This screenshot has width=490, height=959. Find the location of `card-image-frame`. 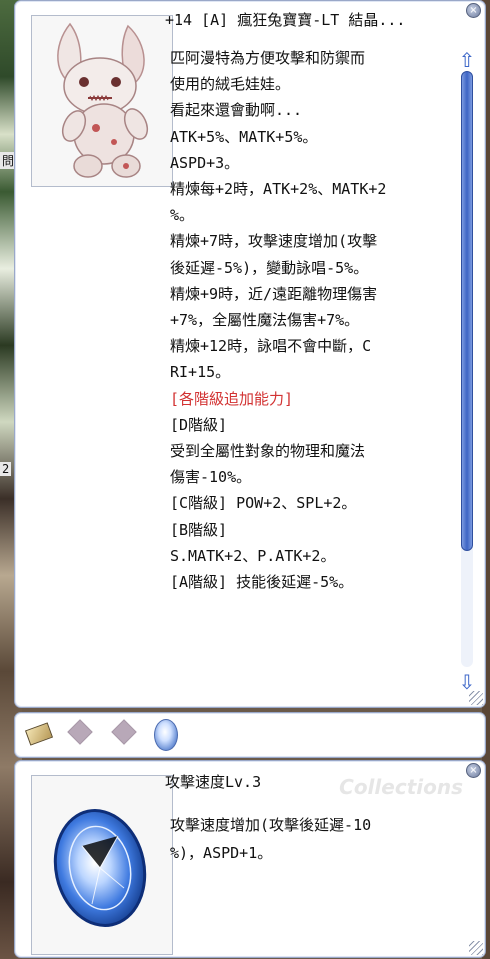

card-image-frame is located at coordinates (102, 865).